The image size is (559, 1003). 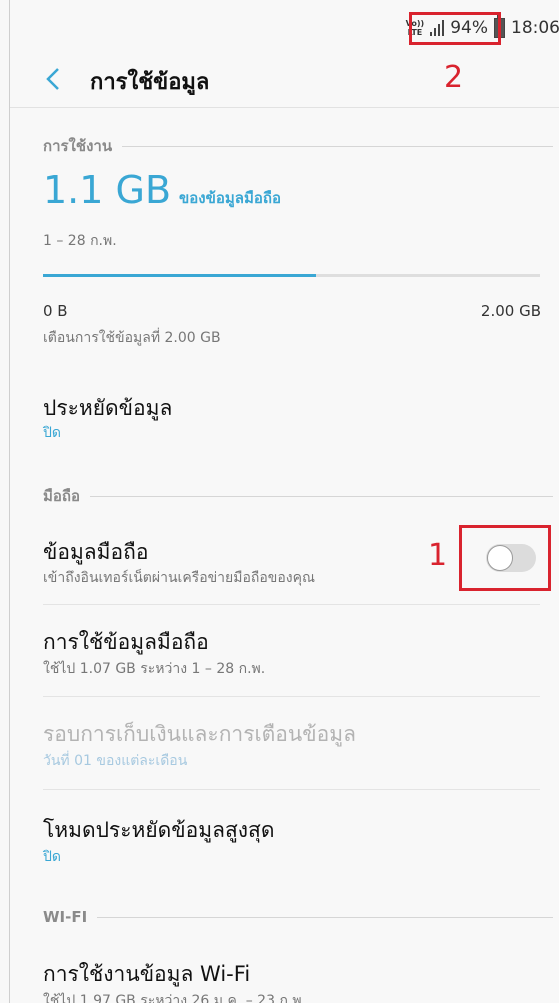 I want to click on usage-period: 1 – 28 ก.พ., so click(x=80, y=241).